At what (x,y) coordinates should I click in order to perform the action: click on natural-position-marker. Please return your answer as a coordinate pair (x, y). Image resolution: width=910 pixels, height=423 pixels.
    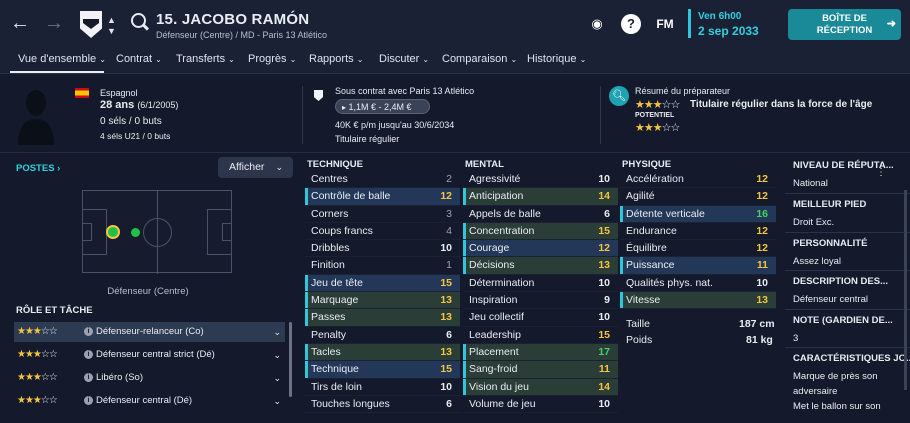
    Looking at the image, I should click on (113, 232).